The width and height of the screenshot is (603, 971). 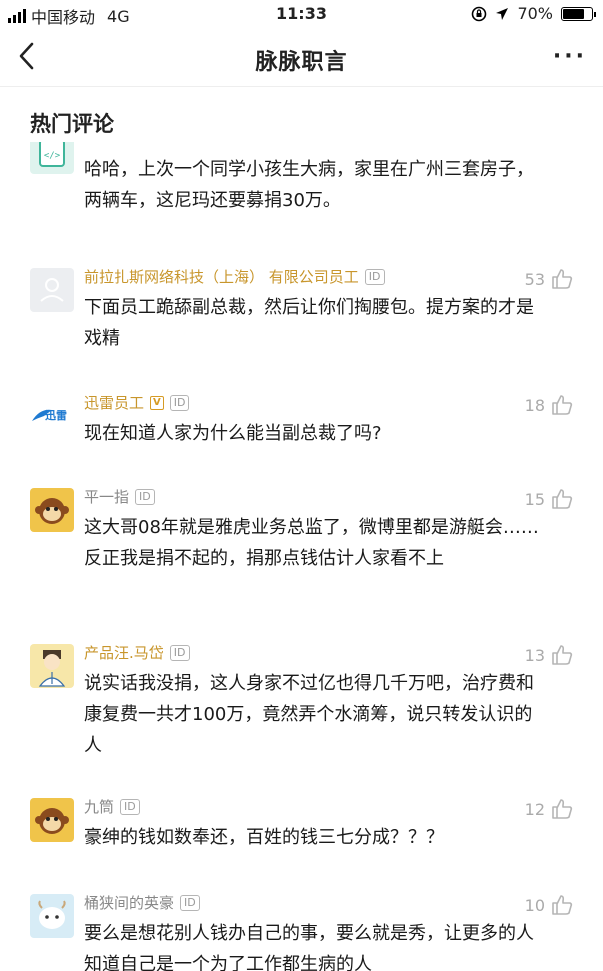 What do you see at coordinates (534, 655) in the screenshot?
I see `like-count: 13` at bounding box center [534, 655].